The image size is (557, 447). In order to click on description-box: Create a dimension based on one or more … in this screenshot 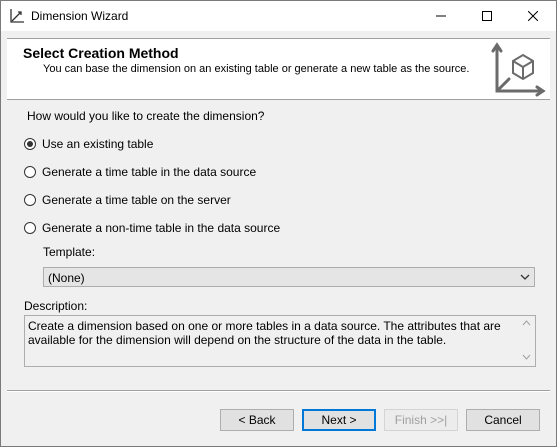, I will do `click(280, 341)`.